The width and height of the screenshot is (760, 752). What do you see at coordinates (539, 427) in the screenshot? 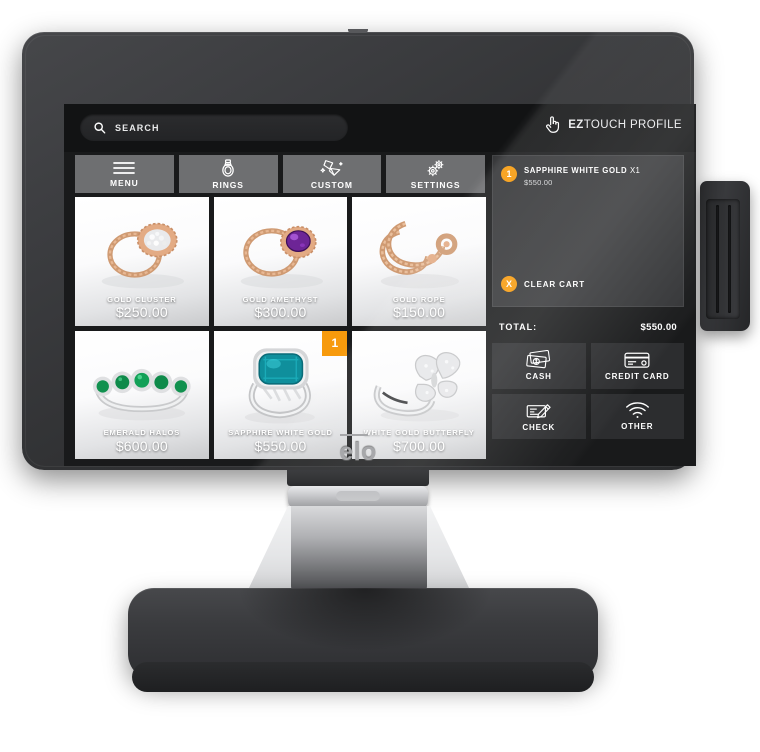
I see `pay-label-check: CHECK` at bounding box center [539, 427].